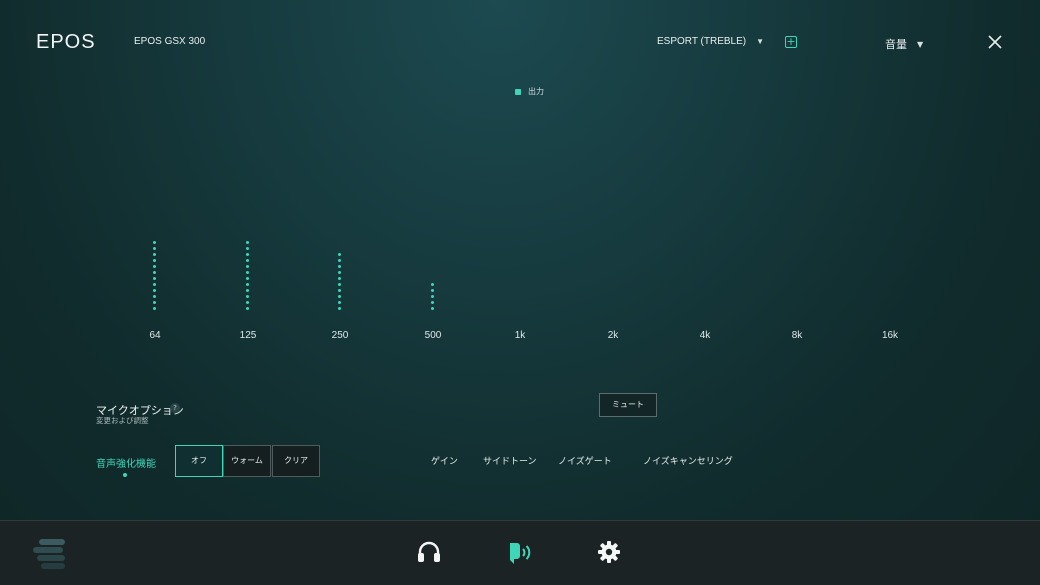 The height and width of the screenshot is (585, 1040). I want to click on eq-band: 16k, so click(890, 290).